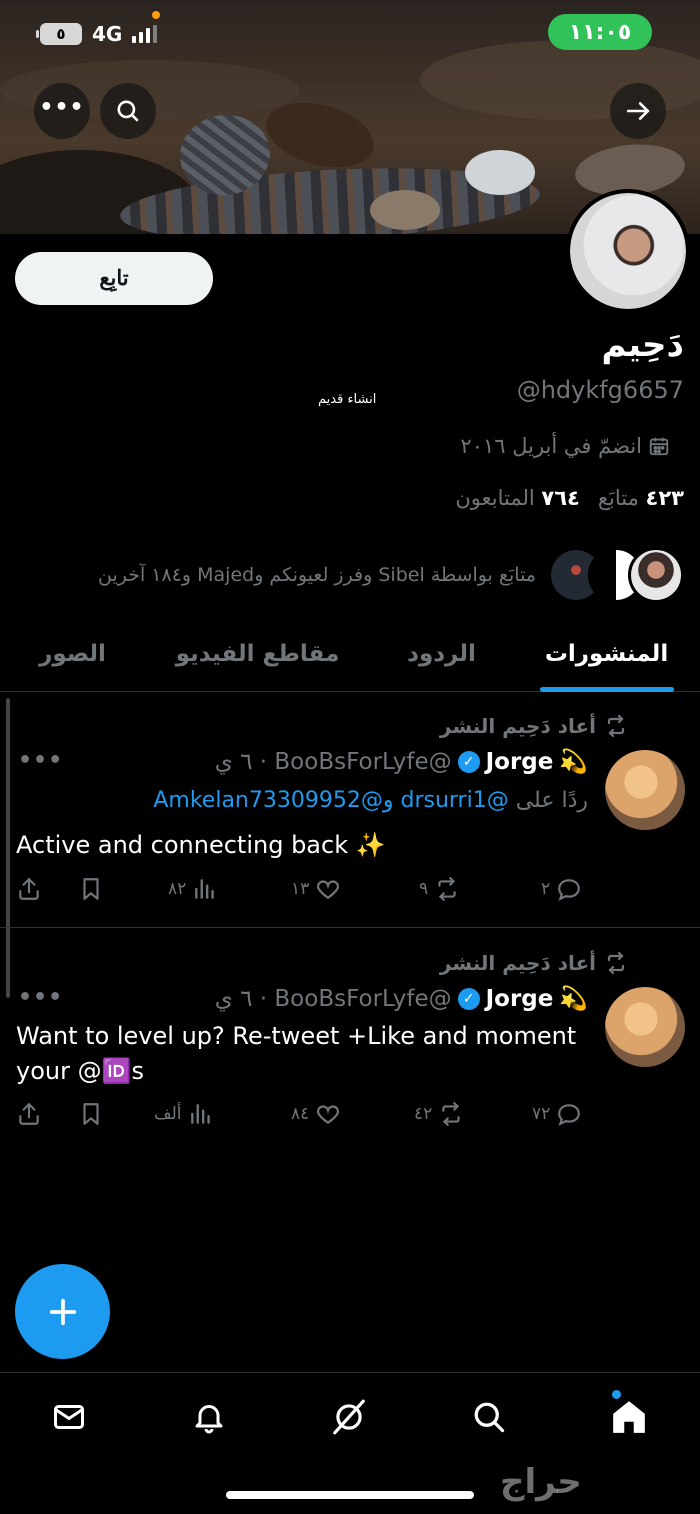  What do you see at coordinates (316, 1114) in the screenshot?
I see `like-button: ٨٤` at bounding box center [316, 1114].